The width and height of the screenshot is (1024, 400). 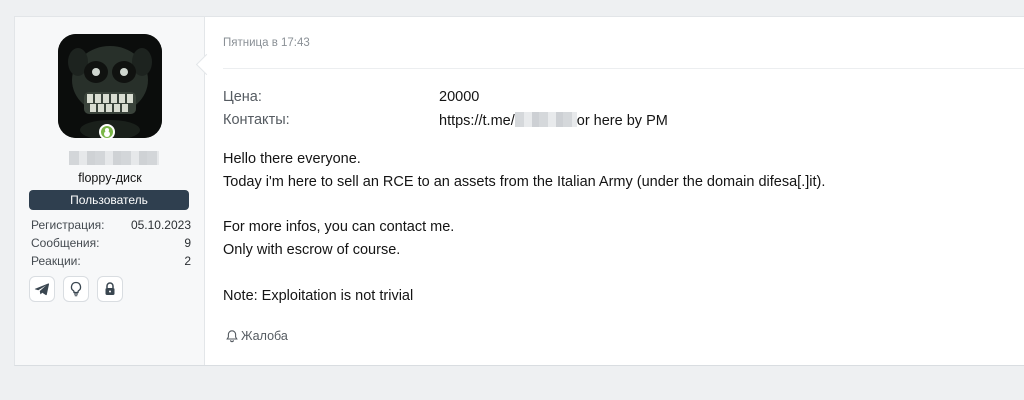 What do you see at coordinates (292, 159) in the screenshot?
I see `post-body-line: Hello there everyone.` at bounding box center [292, 159].